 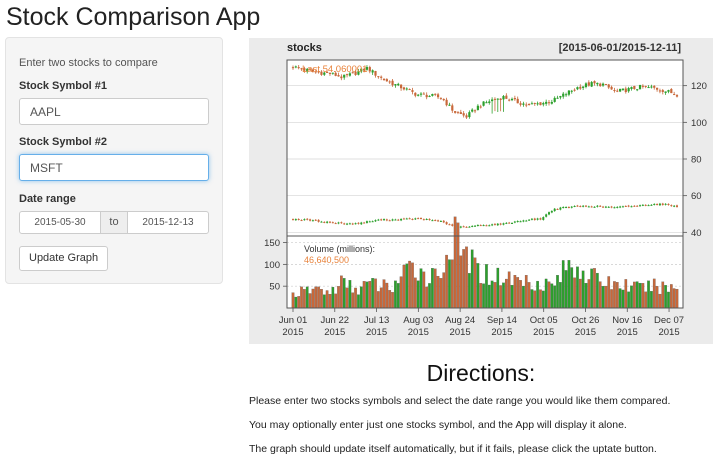 What do you see at coordinates (418, 320) in the screenshot?
I see `x-tick-label: Aug 03` at bounding box center [418, 320].